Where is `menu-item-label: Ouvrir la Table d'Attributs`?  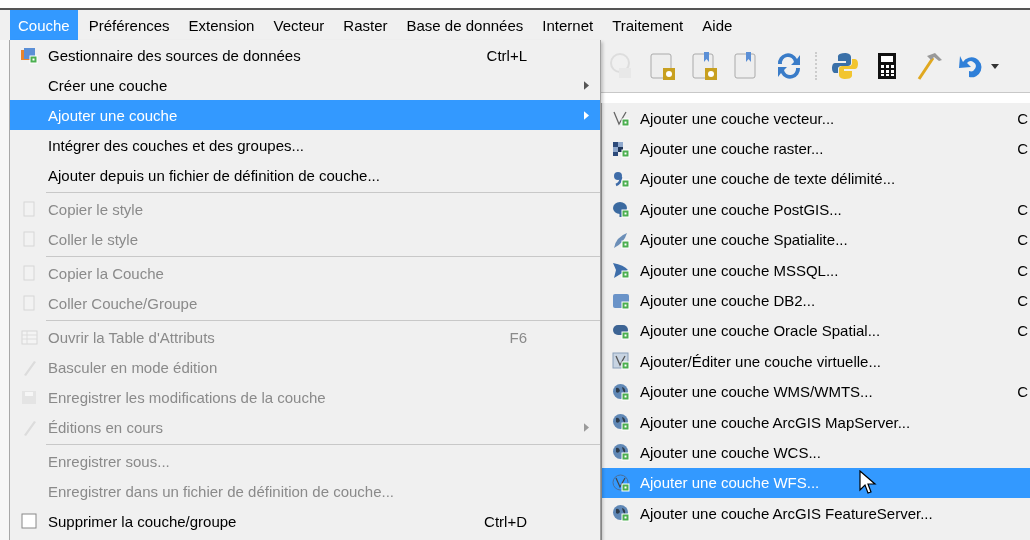 menu-item-label: Ouvrir la Table d'Attributs is located at coordinates (131, 337).